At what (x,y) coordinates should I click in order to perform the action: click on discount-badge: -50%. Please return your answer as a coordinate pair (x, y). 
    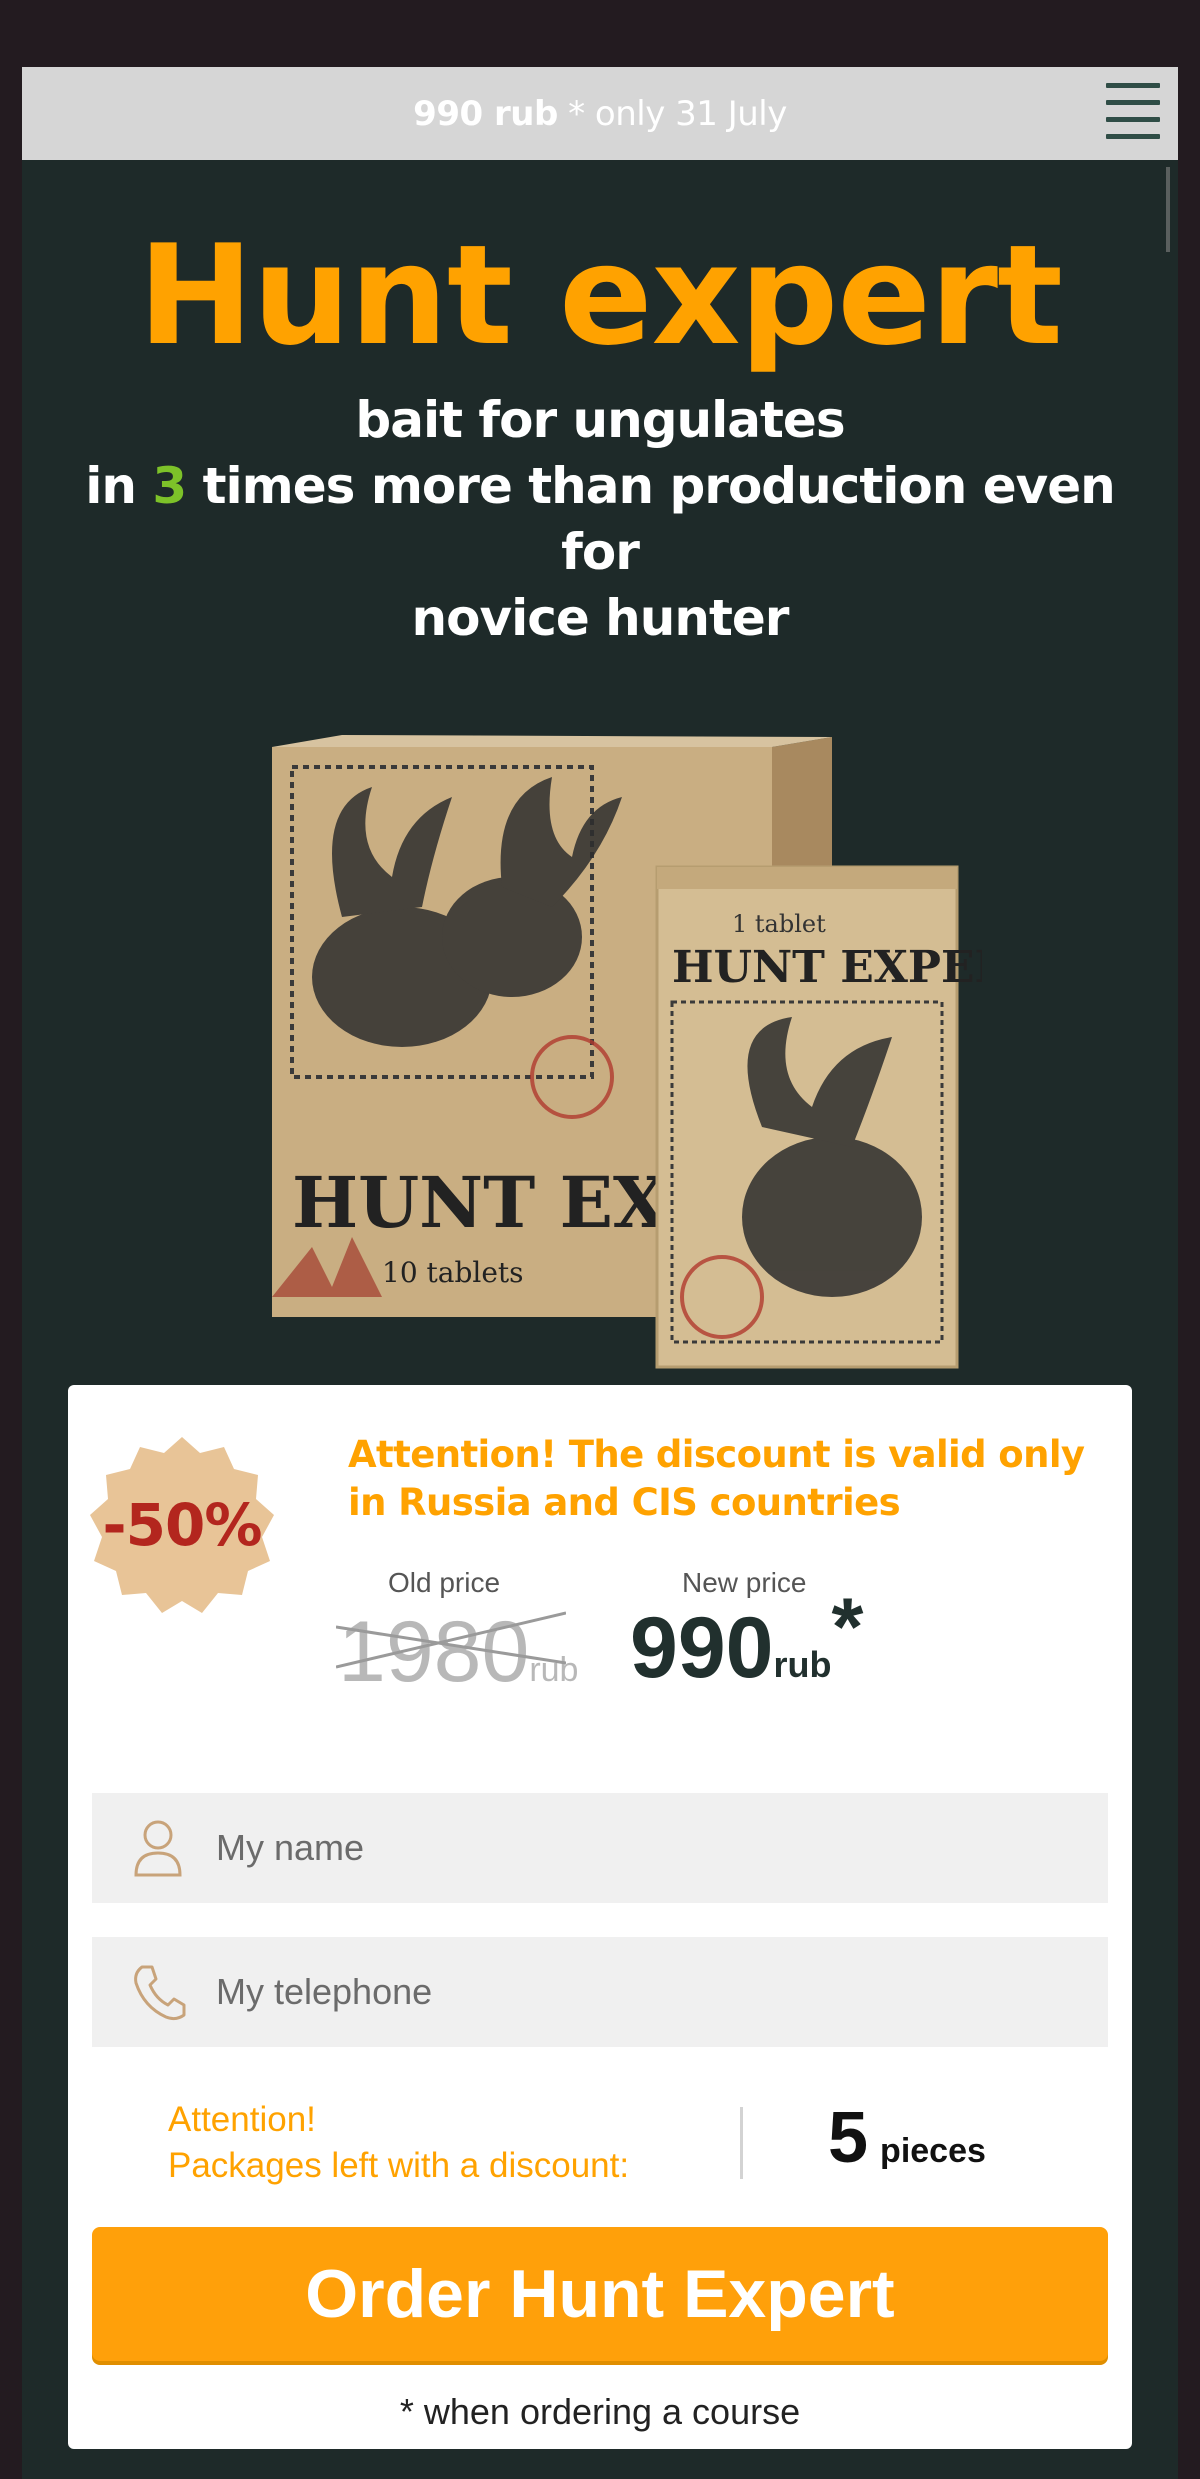
    Looking at the image, I should click on (182, 1525).